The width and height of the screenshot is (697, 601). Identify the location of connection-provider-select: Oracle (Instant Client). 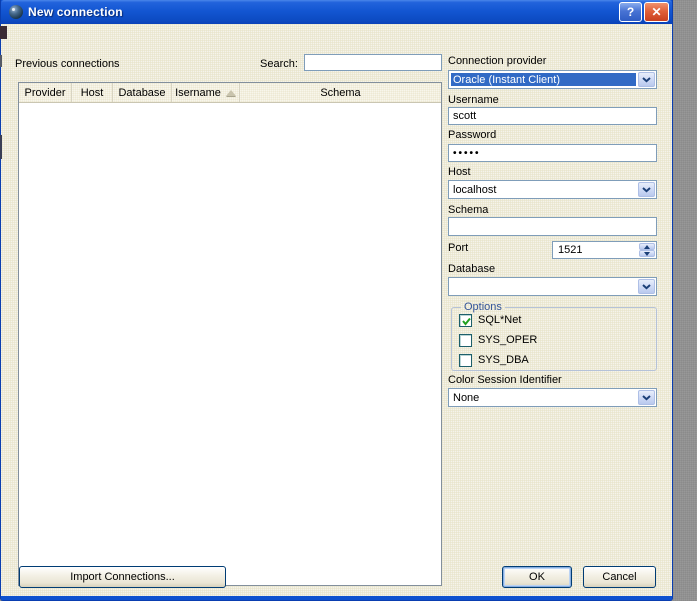
(552, 79).